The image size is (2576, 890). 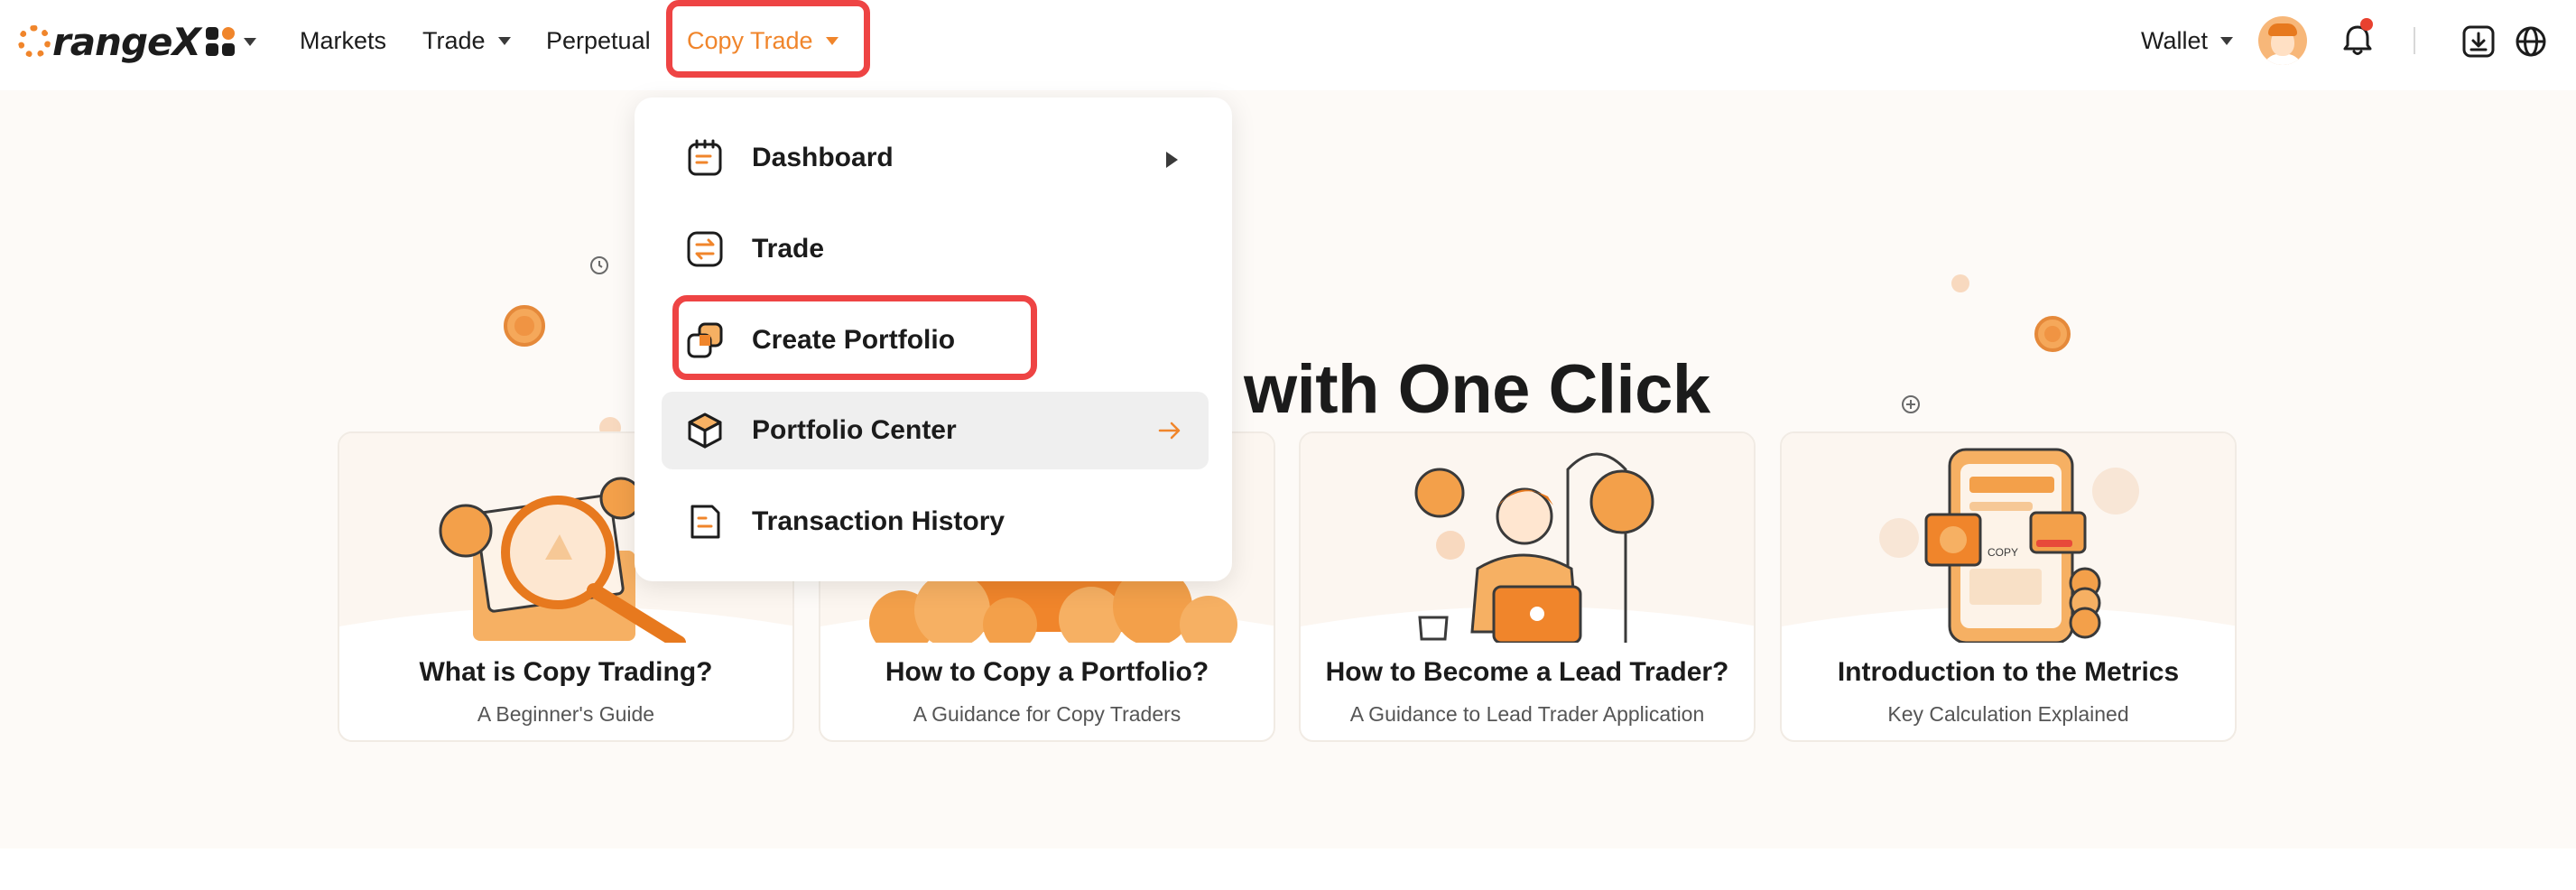 I want to click on menu-item-label: Portfolio Center, so click(x=855, y=430).